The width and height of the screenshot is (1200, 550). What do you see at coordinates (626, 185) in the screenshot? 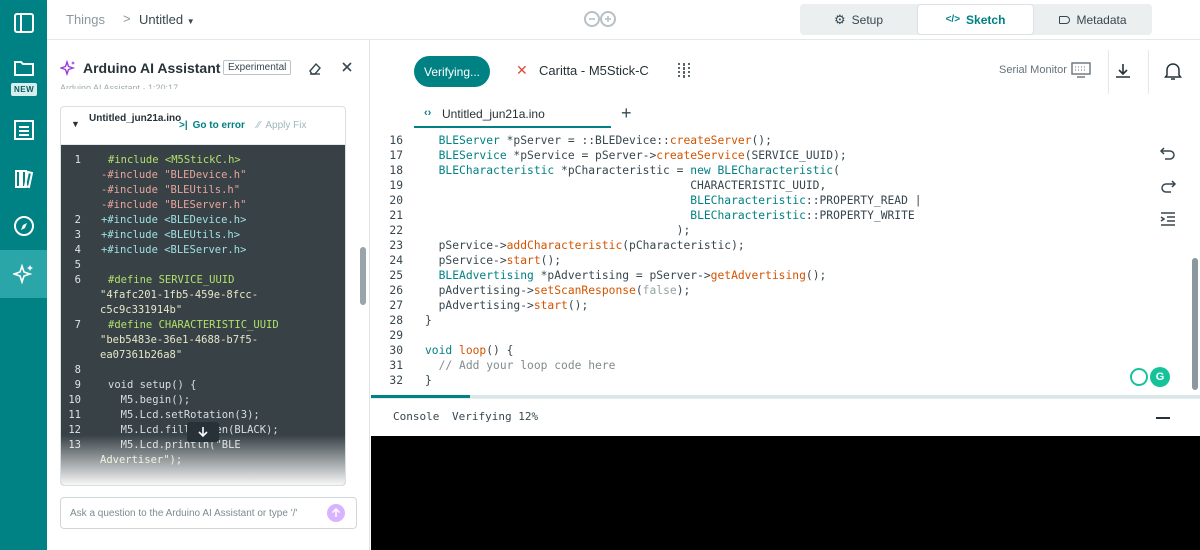
I see `code-text: CHARACTERISTIC_UUID,` at bounding box center [626, 185].